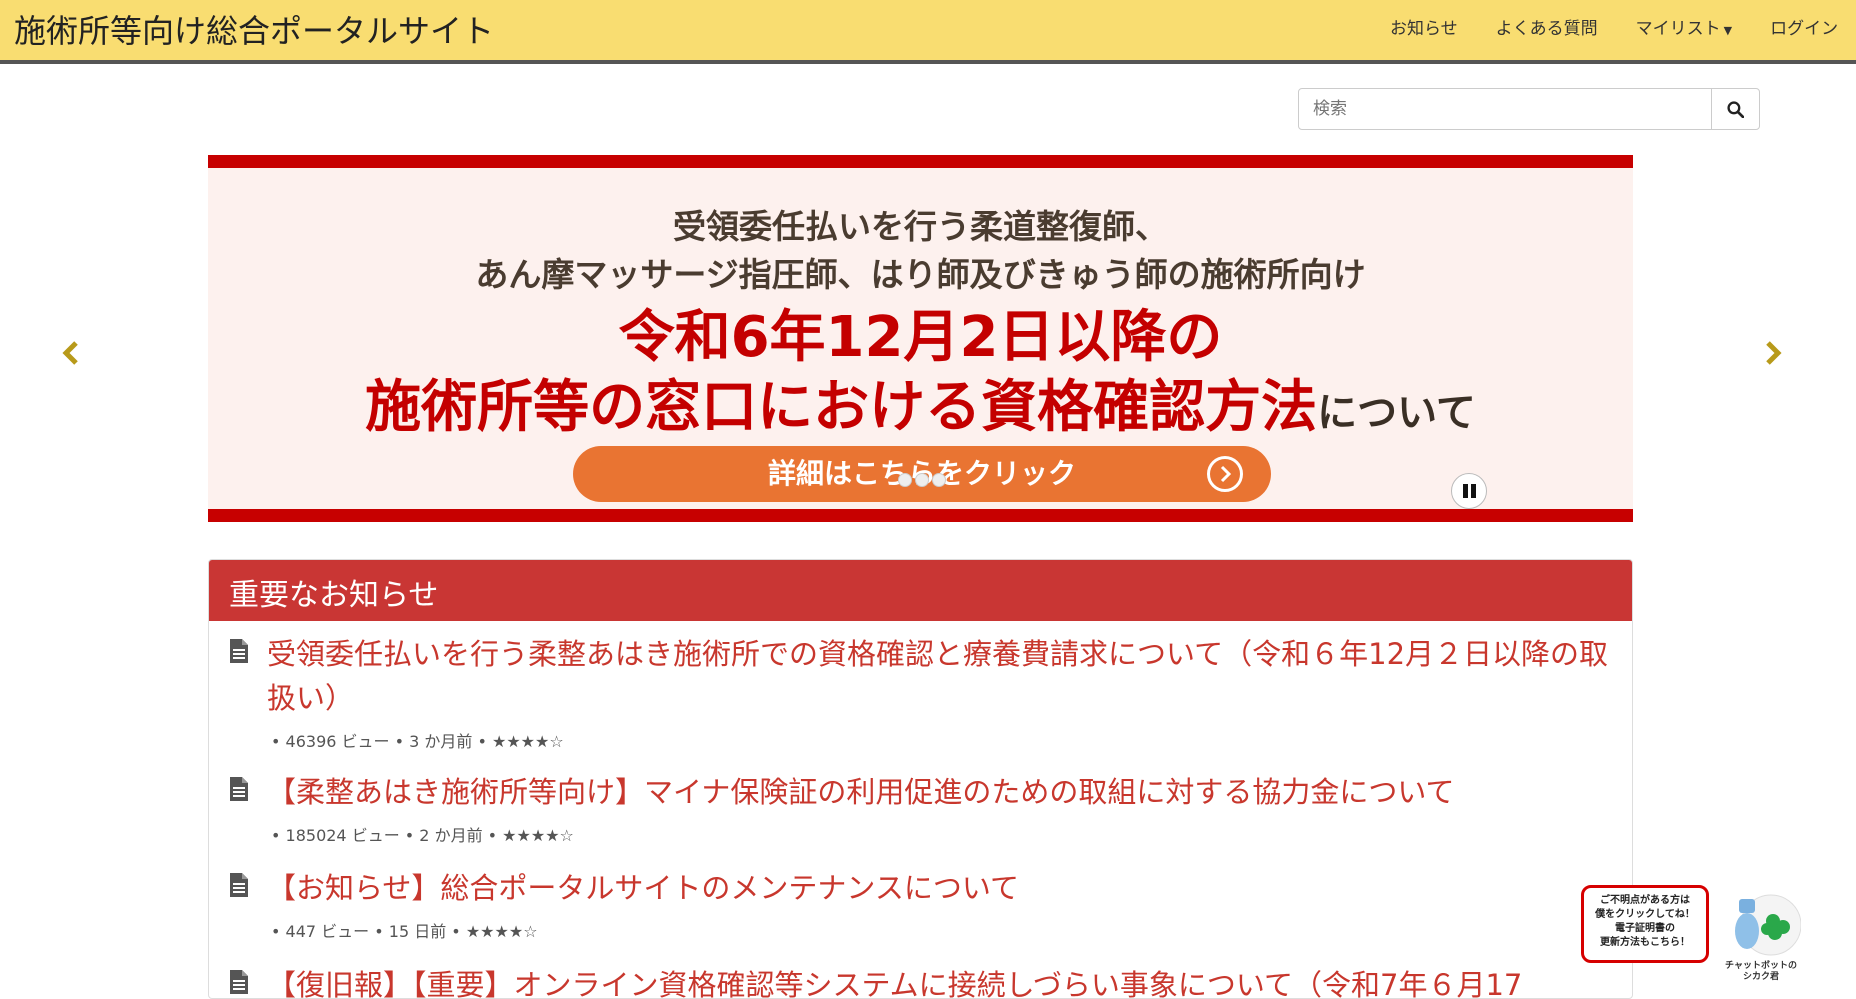  I want to click on carousel-pause-button, so click(1469, 491).